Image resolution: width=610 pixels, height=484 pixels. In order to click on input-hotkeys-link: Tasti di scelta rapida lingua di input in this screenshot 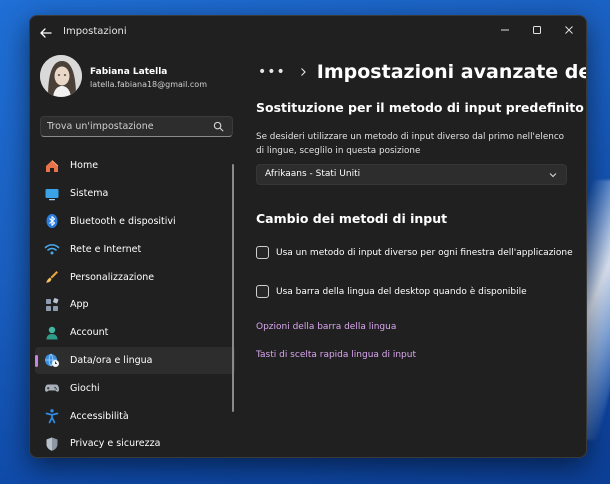, I will do `click(336, 355)`.